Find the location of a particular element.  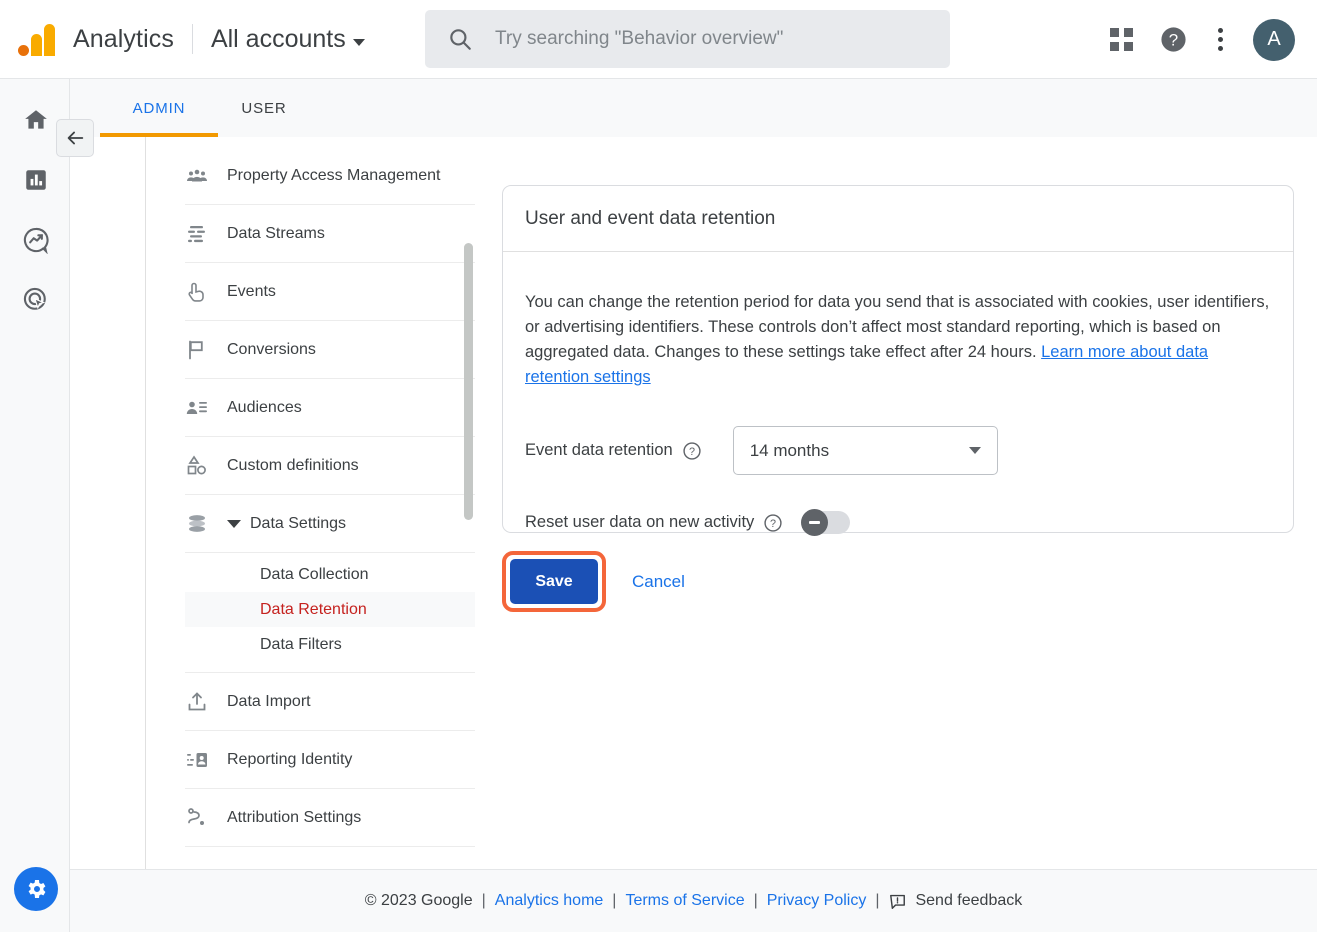

toggle-knob is located at coordinates (815, 522).